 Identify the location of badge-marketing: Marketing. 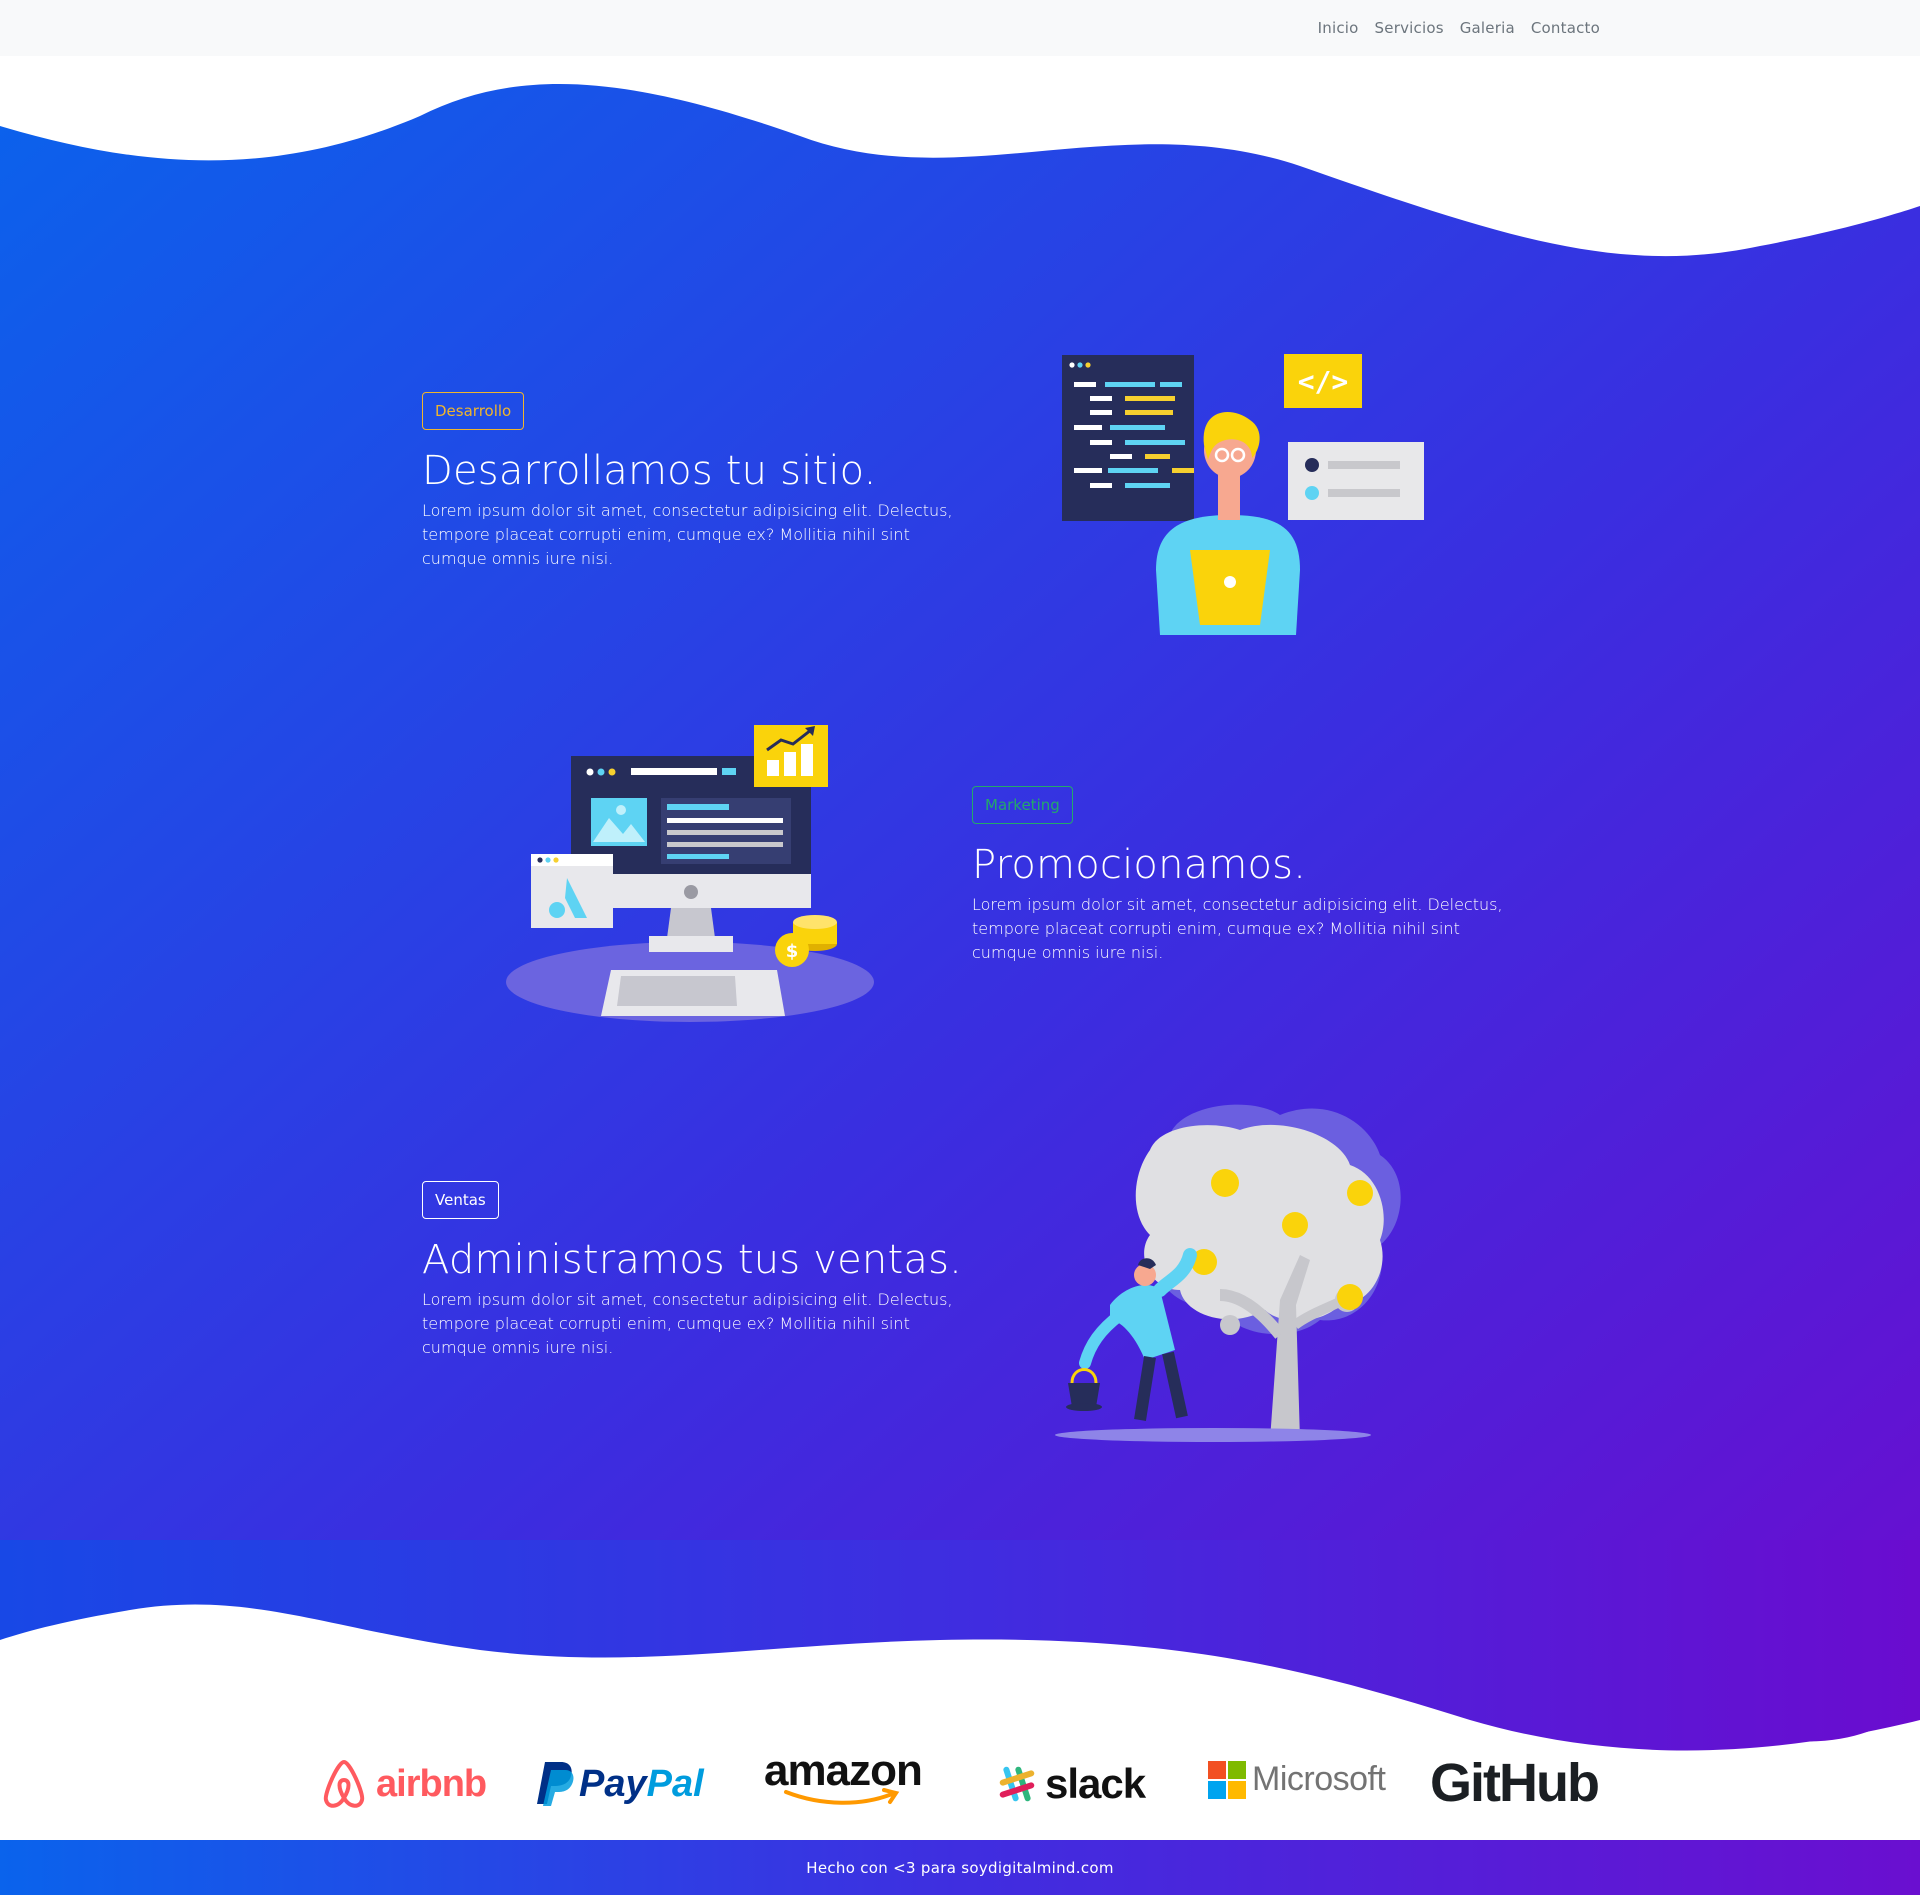
(1022, 805).